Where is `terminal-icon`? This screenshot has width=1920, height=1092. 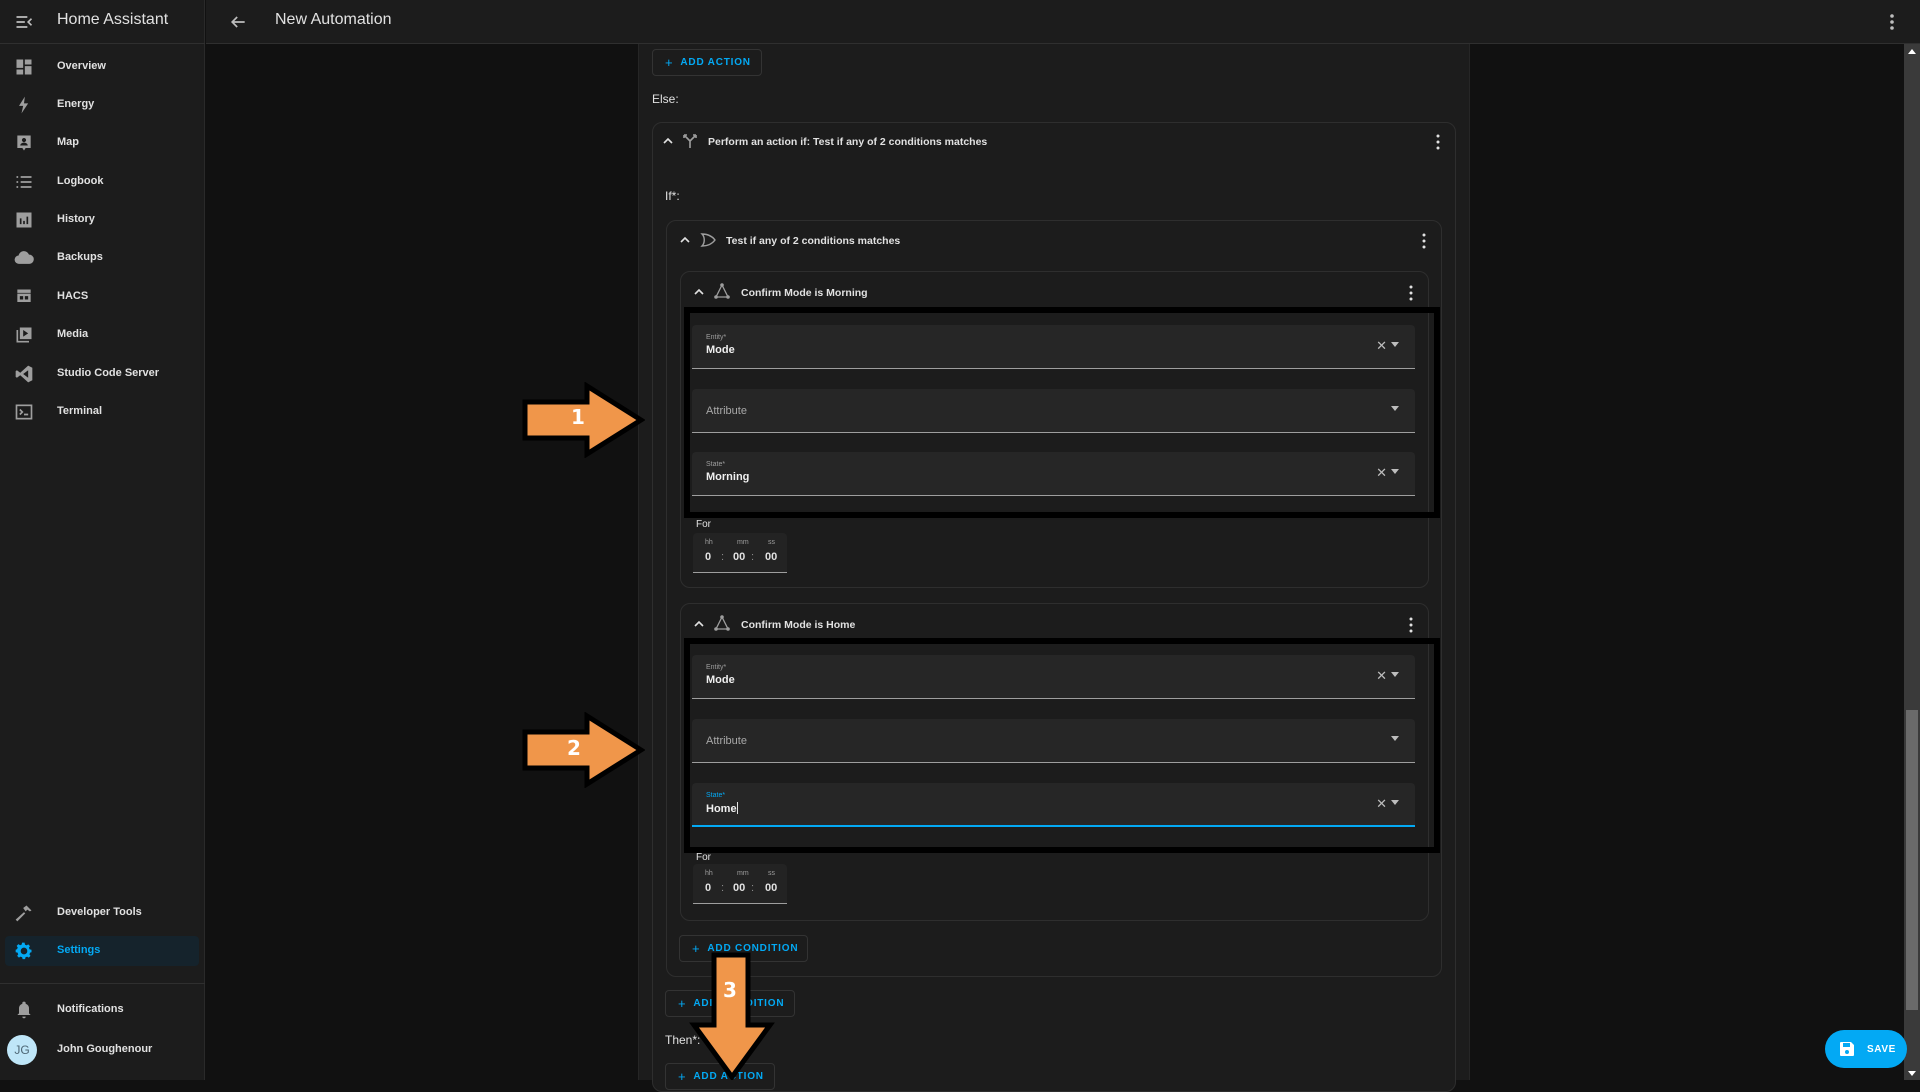 terminal-icon is located at coordinates (24, 412).